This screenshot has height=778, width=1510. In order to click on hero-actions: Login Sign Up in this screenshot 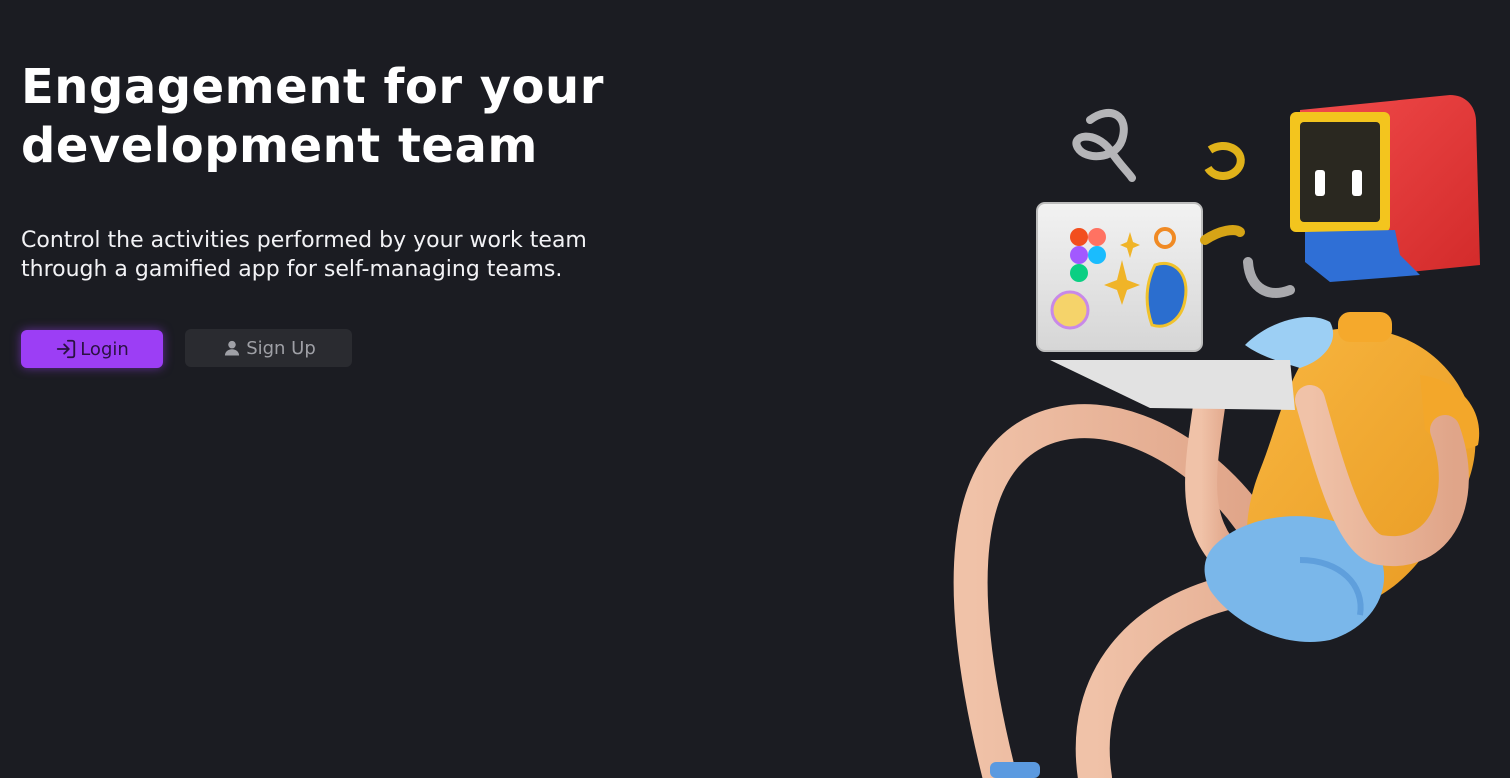, I will do `click(186, 348)`.